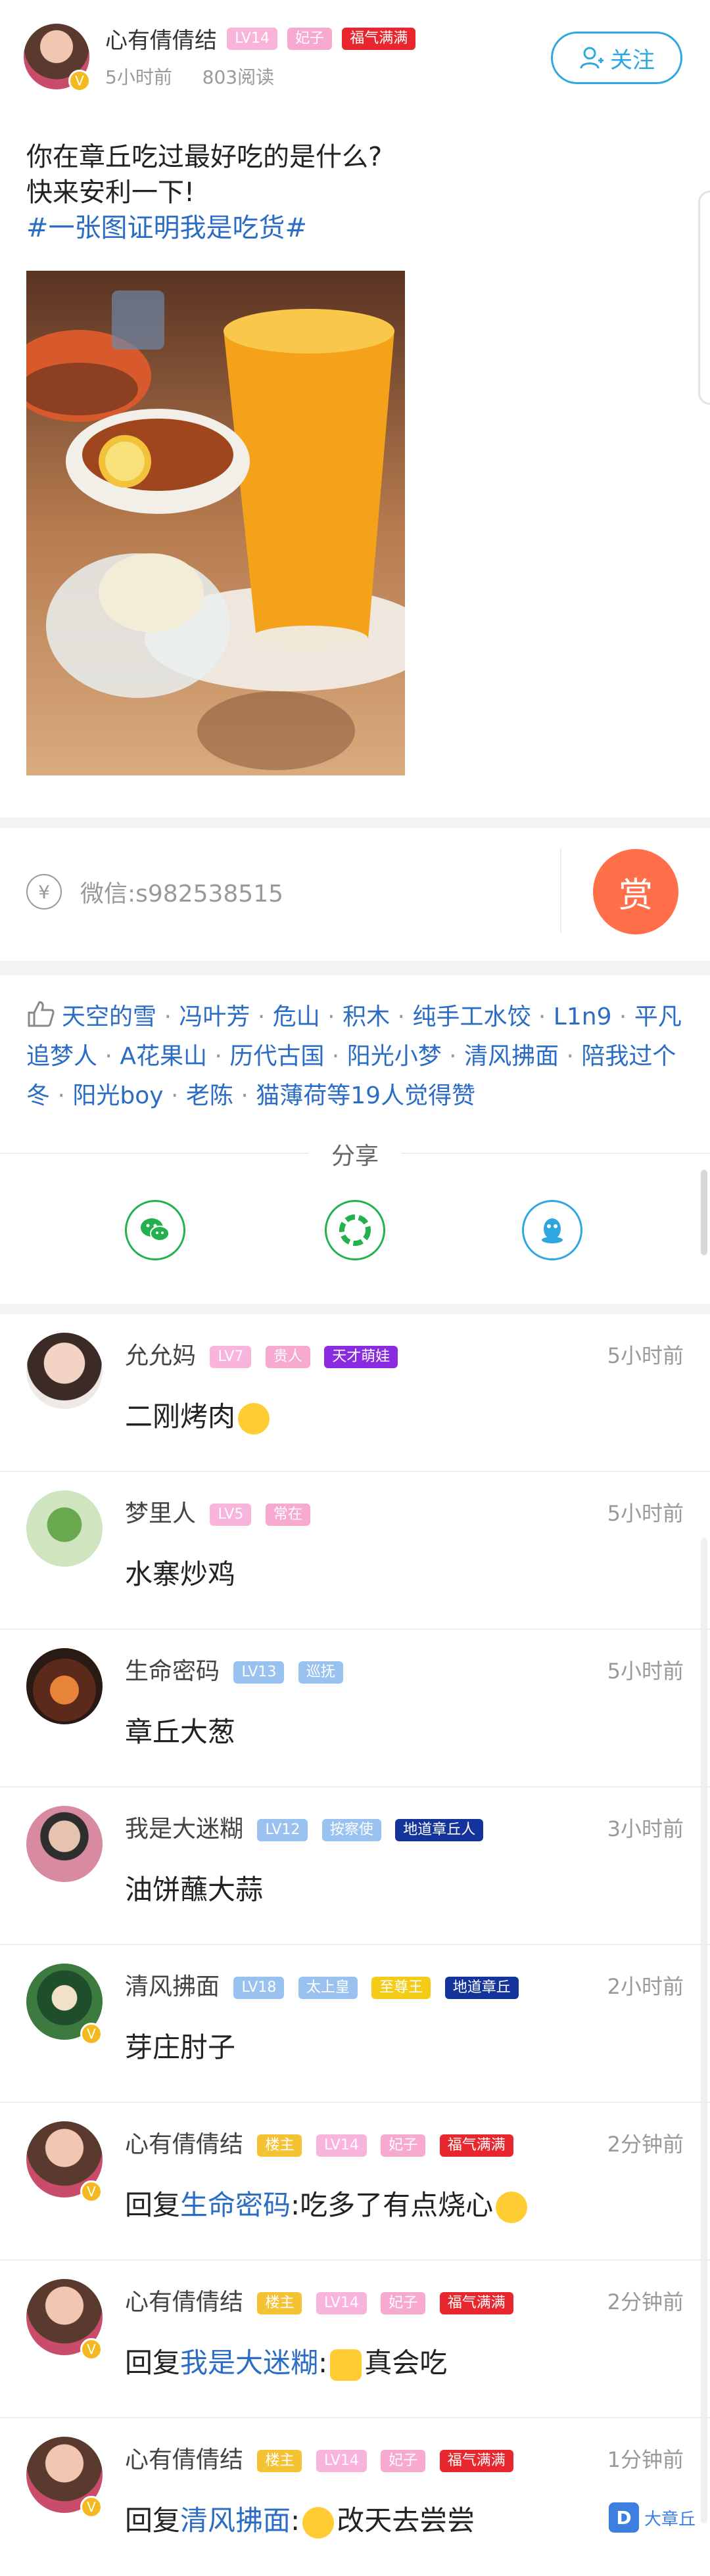 The image size is (710, 2576). I want to click on title-badge: 贵人, so click(287, 1357).